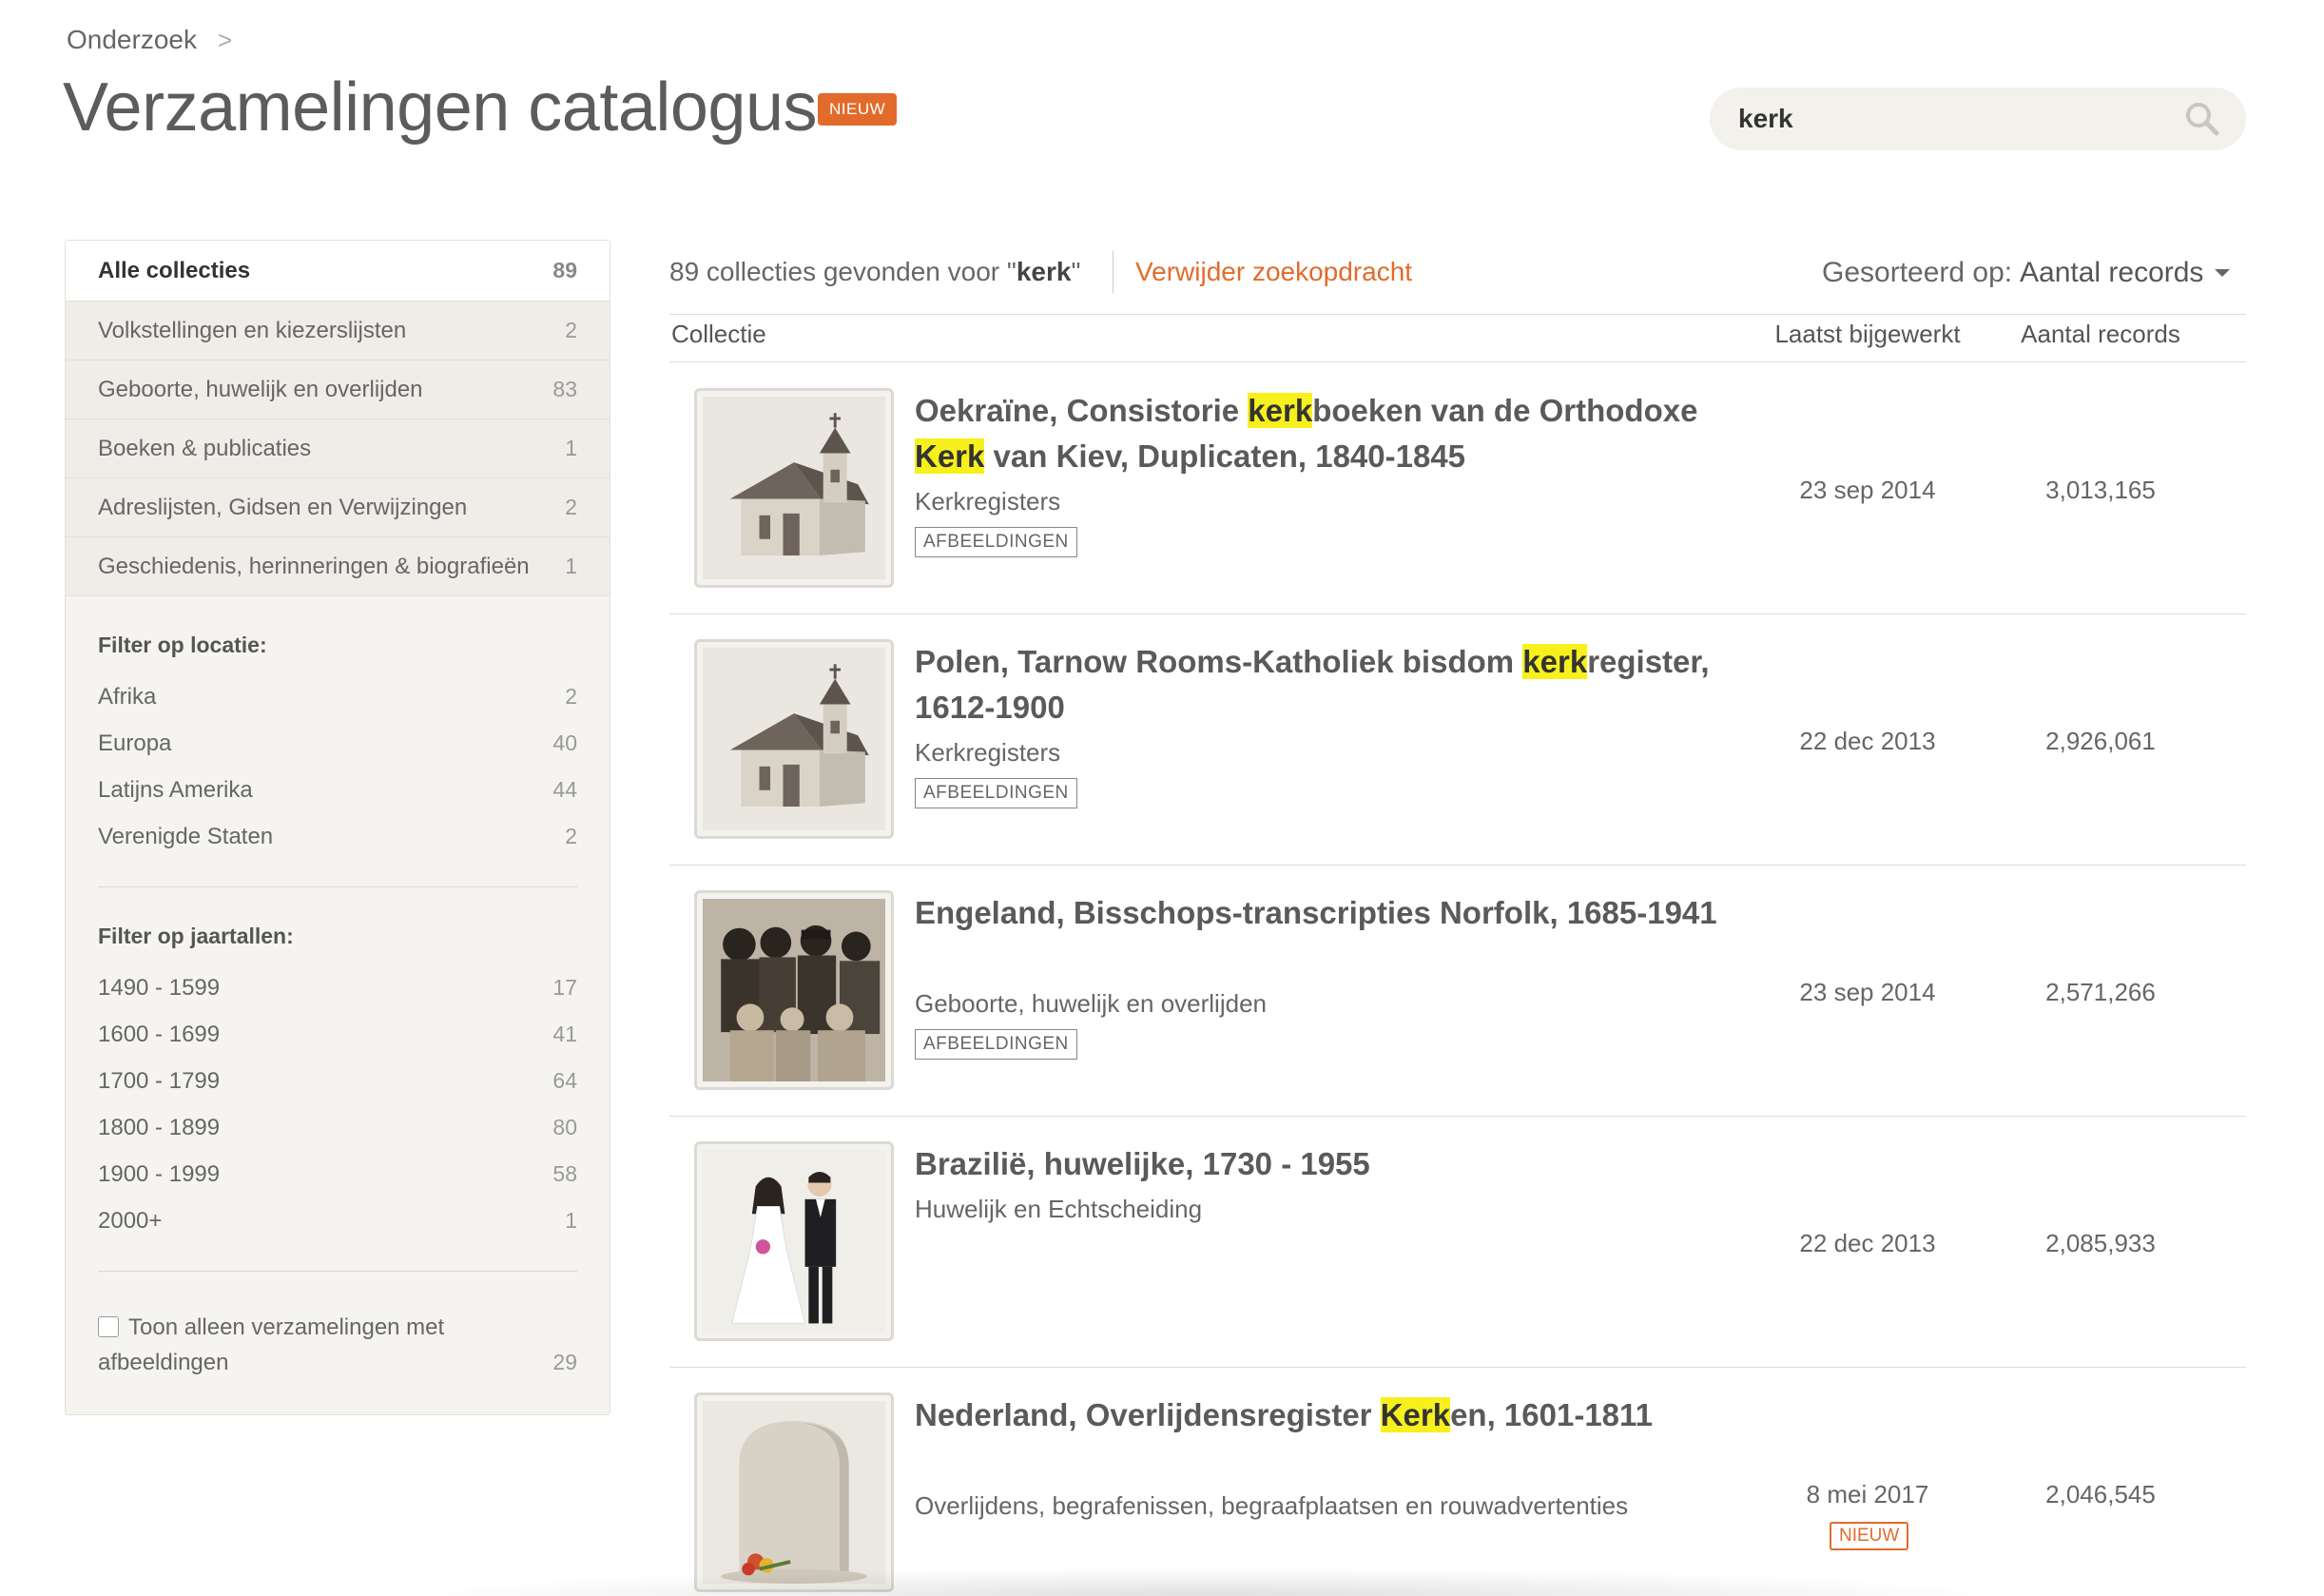 The height and width of the screenshot is (1596, 2324). Describe the element at coordinates (1273, 272) in the screenshot. I see `clear-search-link: Verwijder zoekopdracht` at that location.